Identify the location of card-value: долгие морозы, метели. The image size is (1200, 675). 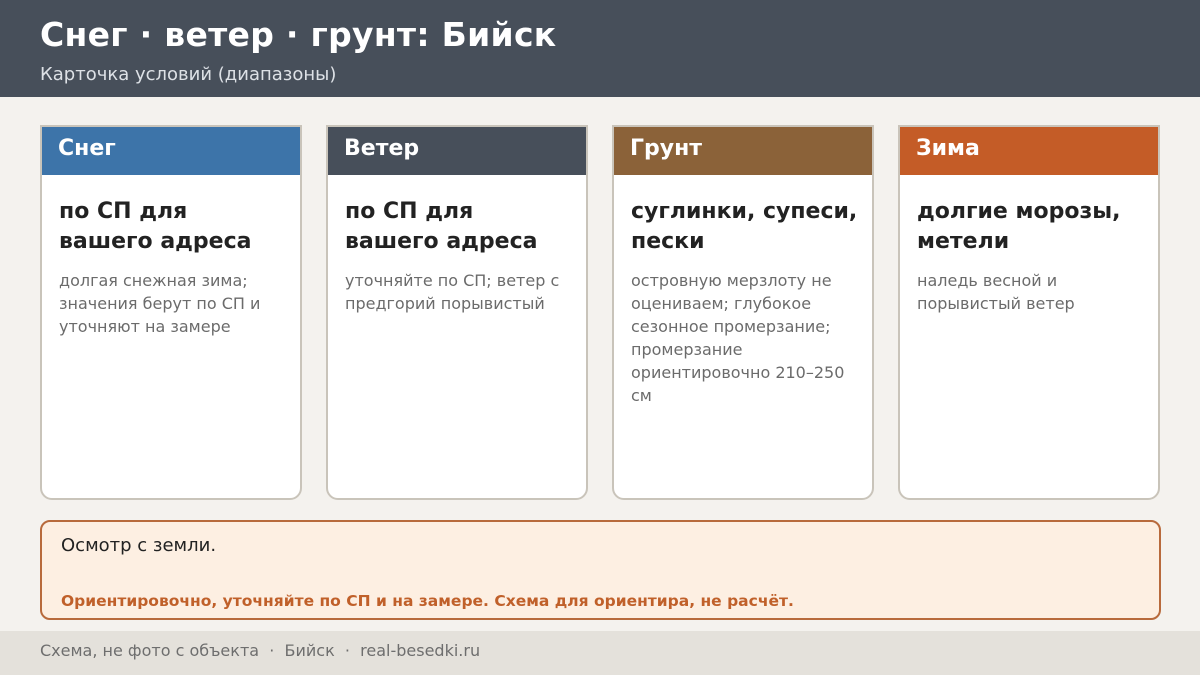
(1019, 226).